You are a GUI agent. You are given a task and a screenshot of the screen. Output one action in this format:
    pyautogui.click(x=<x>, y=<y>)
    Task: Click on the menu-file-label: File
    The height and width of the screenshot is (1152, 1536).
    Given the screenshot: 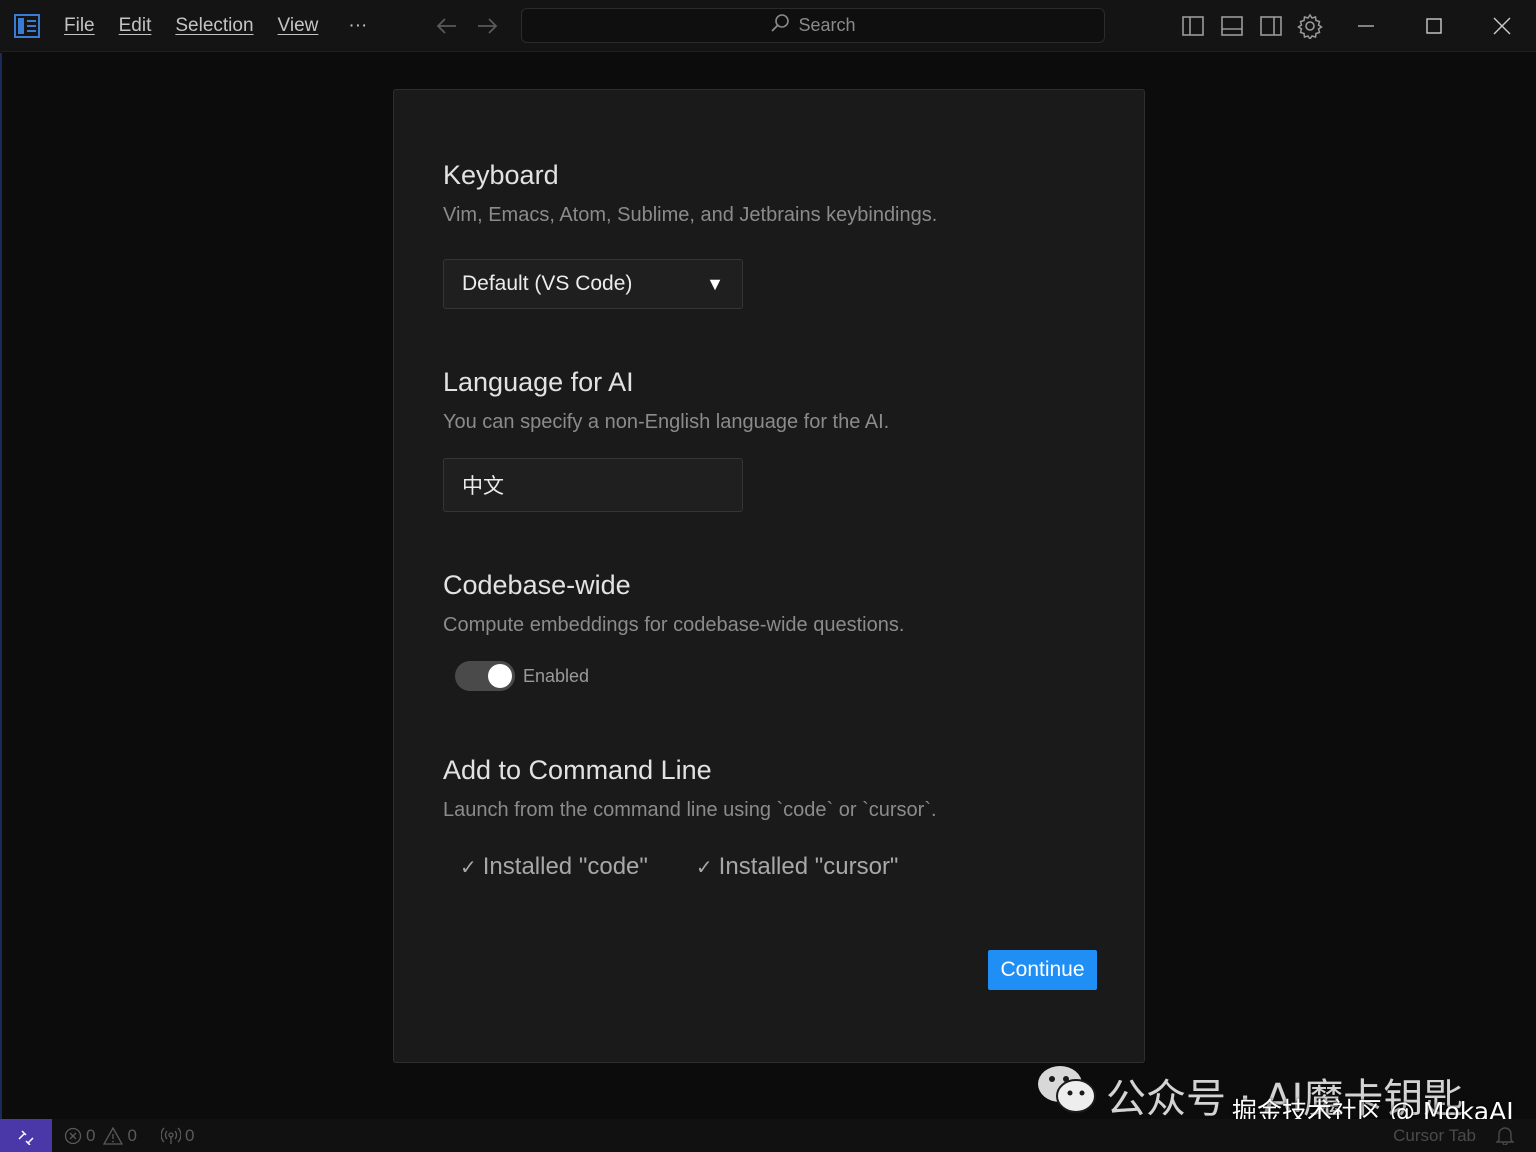 What is the action you would take?
    pyautogui.click(x=79, y=25)
    